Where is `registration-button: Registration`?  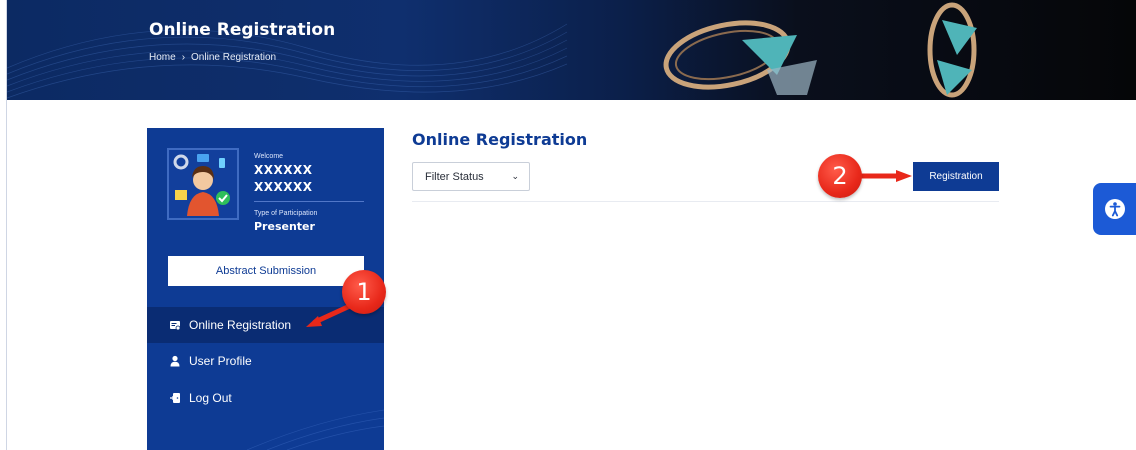
registration-button: Registration is located at coordinates (956, 176).